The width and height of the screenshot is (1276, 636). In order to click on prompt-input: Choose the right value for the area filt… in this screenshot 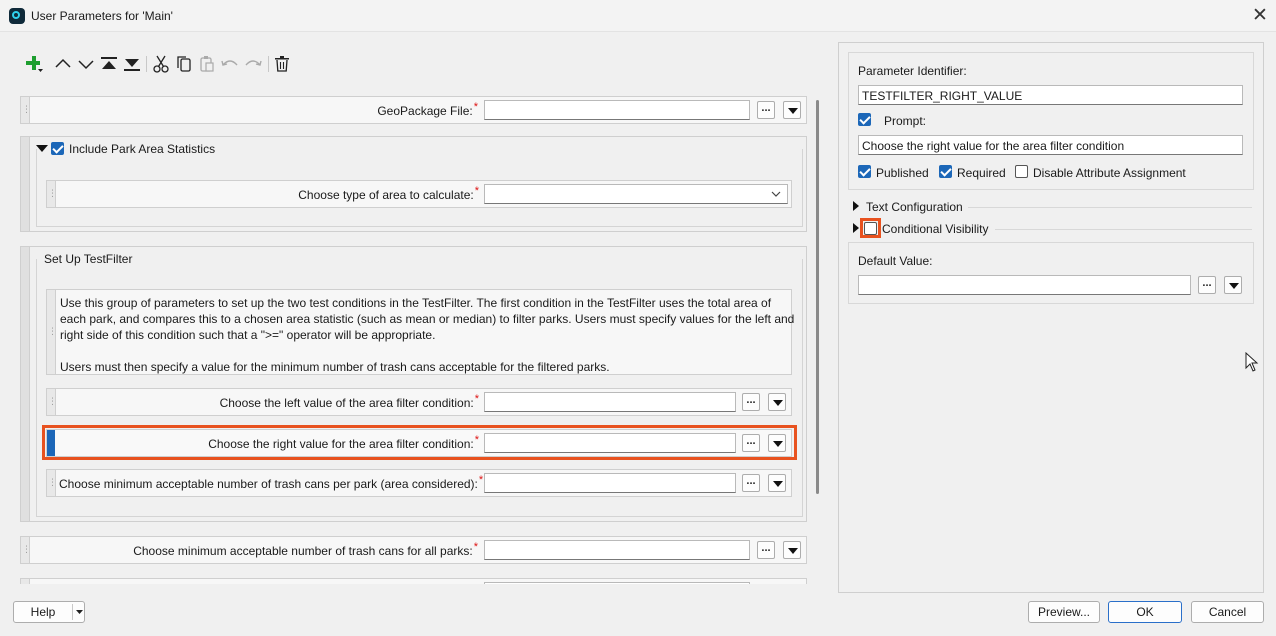, I will do `click(1050, 145)`.